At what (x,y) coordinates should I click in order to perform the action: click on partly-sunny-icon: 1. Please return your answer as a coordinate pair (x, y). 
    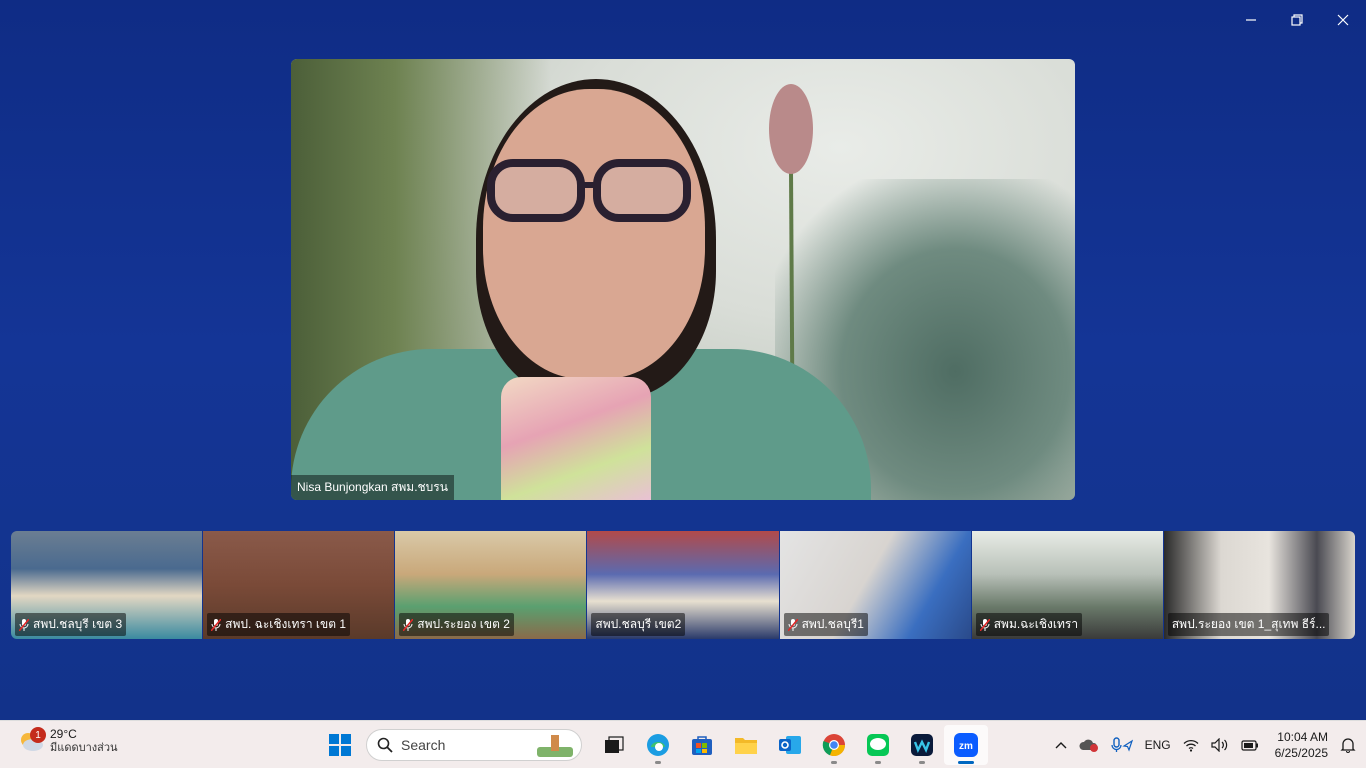
    Looking at the image, I should click on (32, 740).